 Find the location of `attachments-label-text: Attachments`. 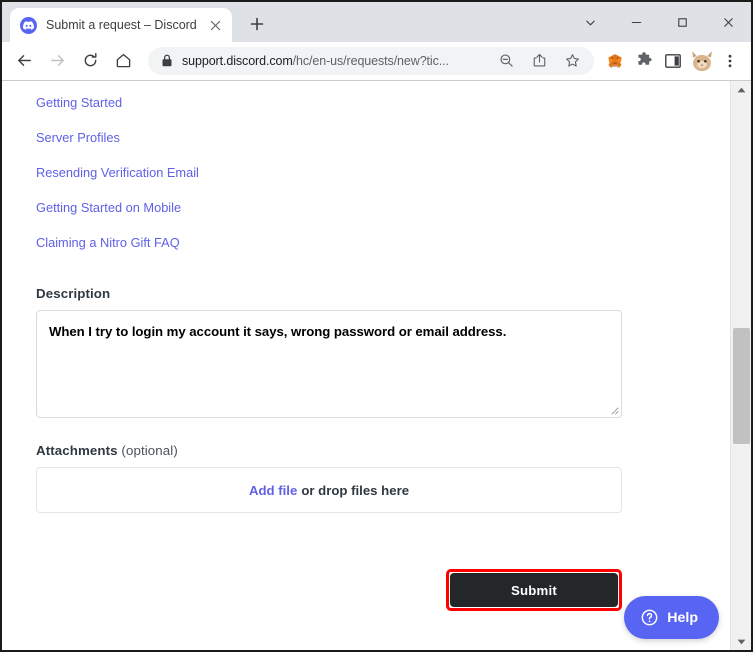

attachments-label-text: Attachments is located at coordinates (77, 450).